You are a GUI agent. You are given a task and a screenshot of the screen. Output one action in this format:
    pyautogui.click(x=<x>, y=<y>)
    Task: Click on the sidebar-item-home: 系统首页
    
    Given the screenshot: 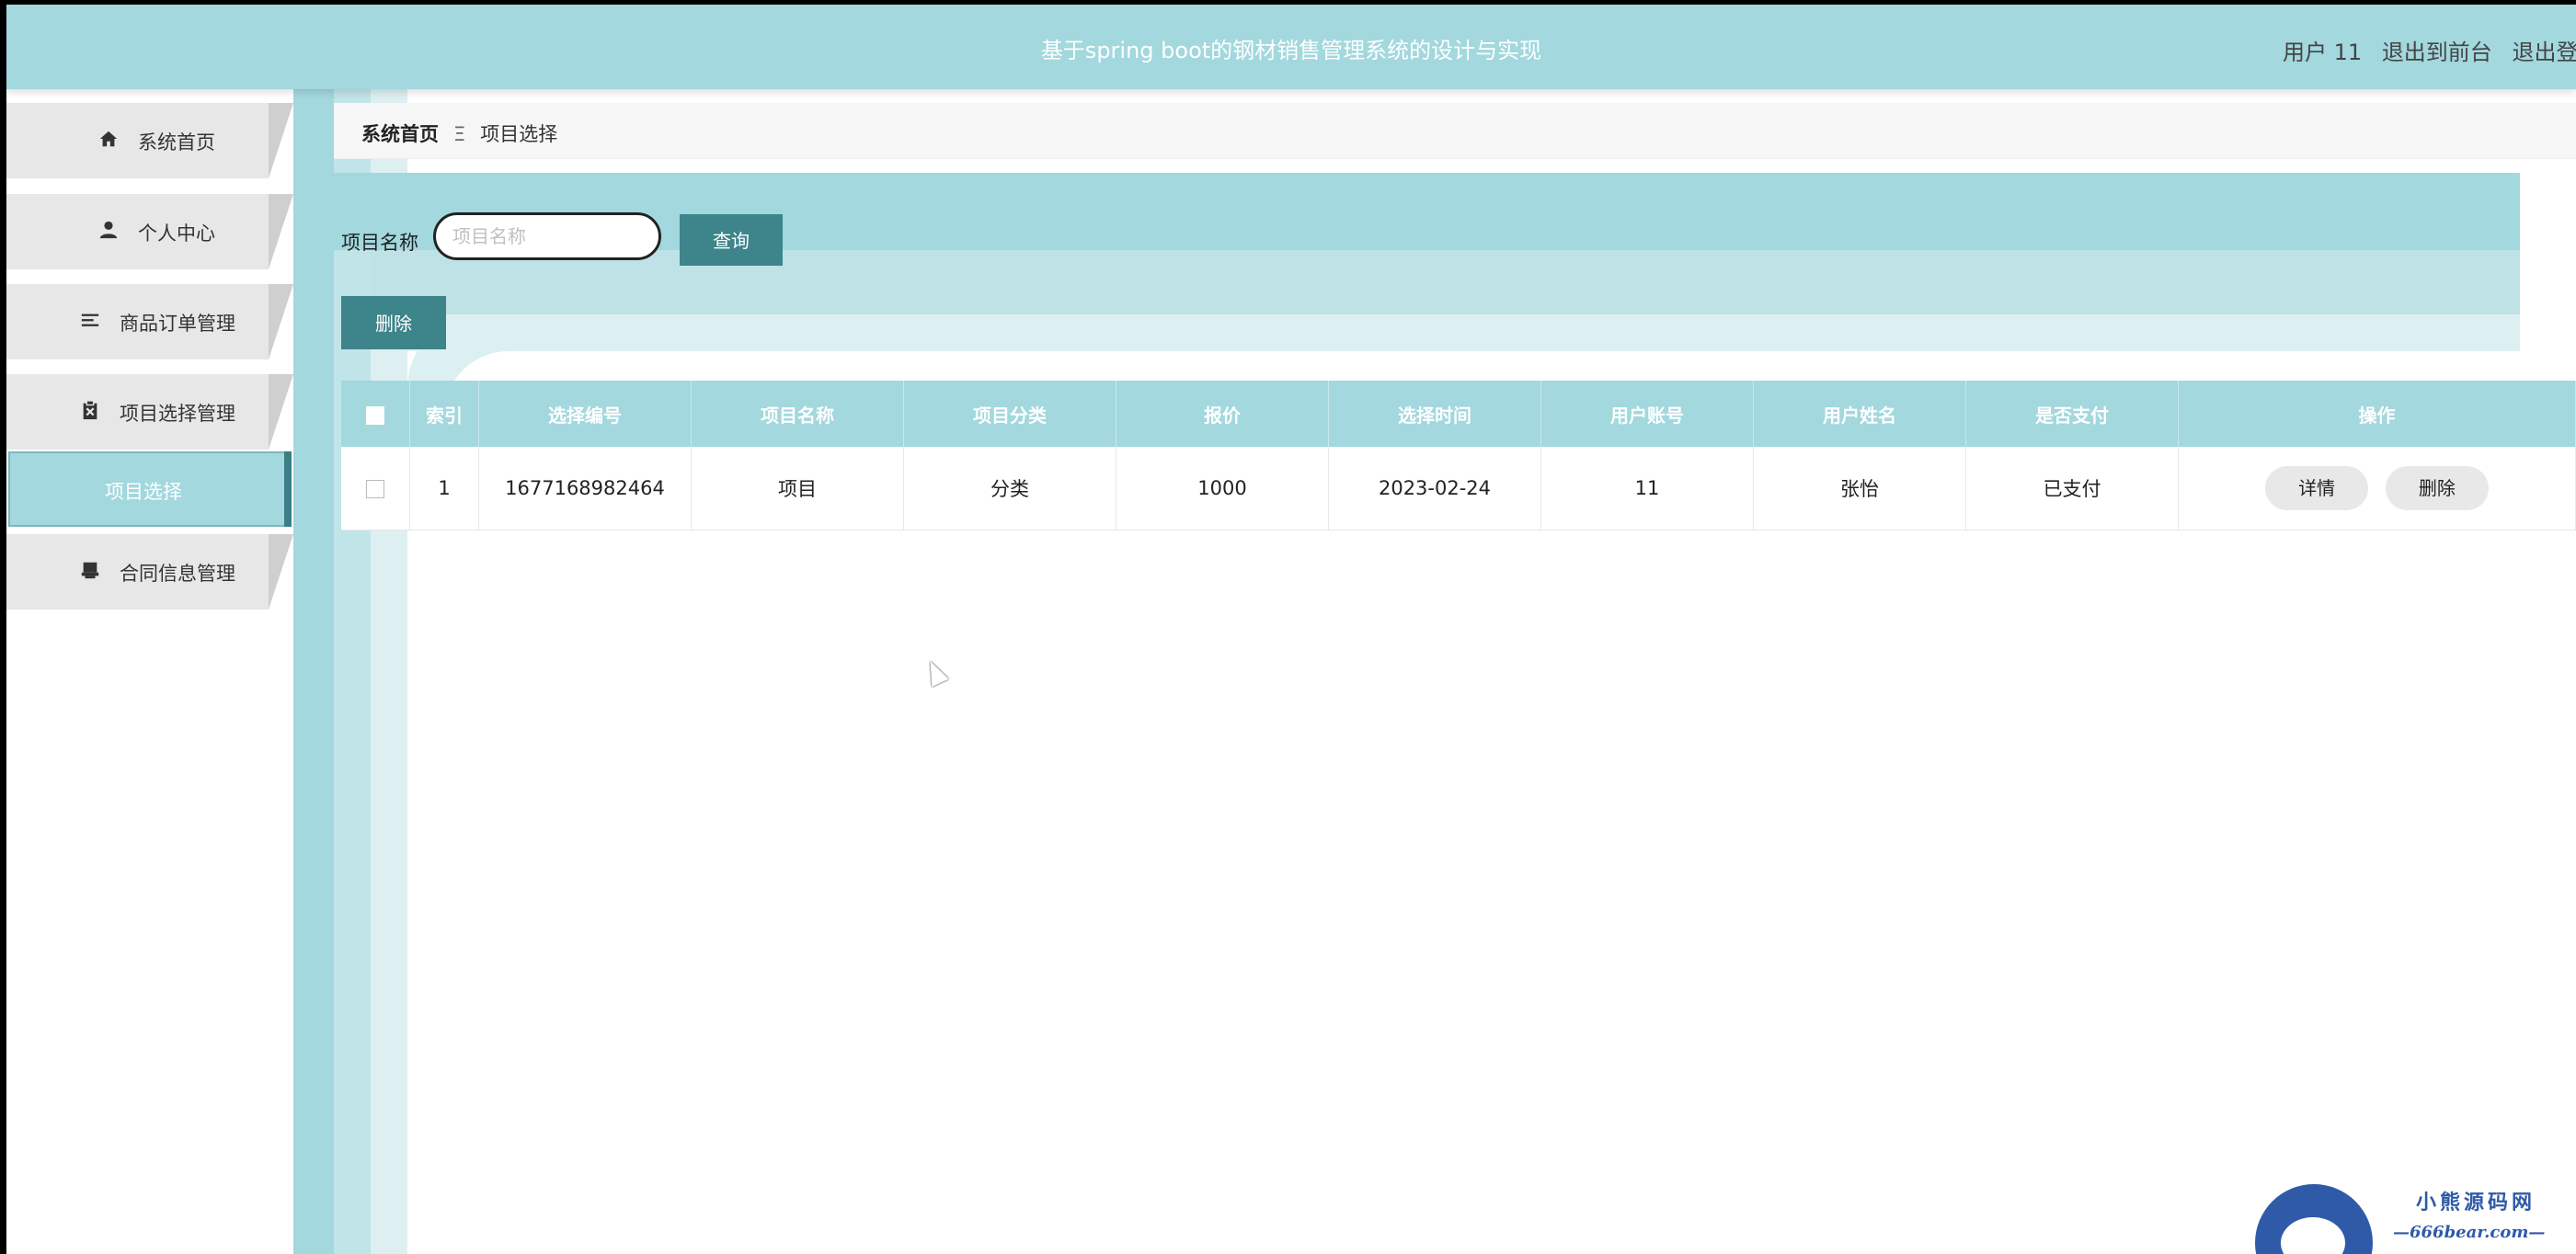 What is the action you would take?
    pyautogui.click(x=149, y=140)
    